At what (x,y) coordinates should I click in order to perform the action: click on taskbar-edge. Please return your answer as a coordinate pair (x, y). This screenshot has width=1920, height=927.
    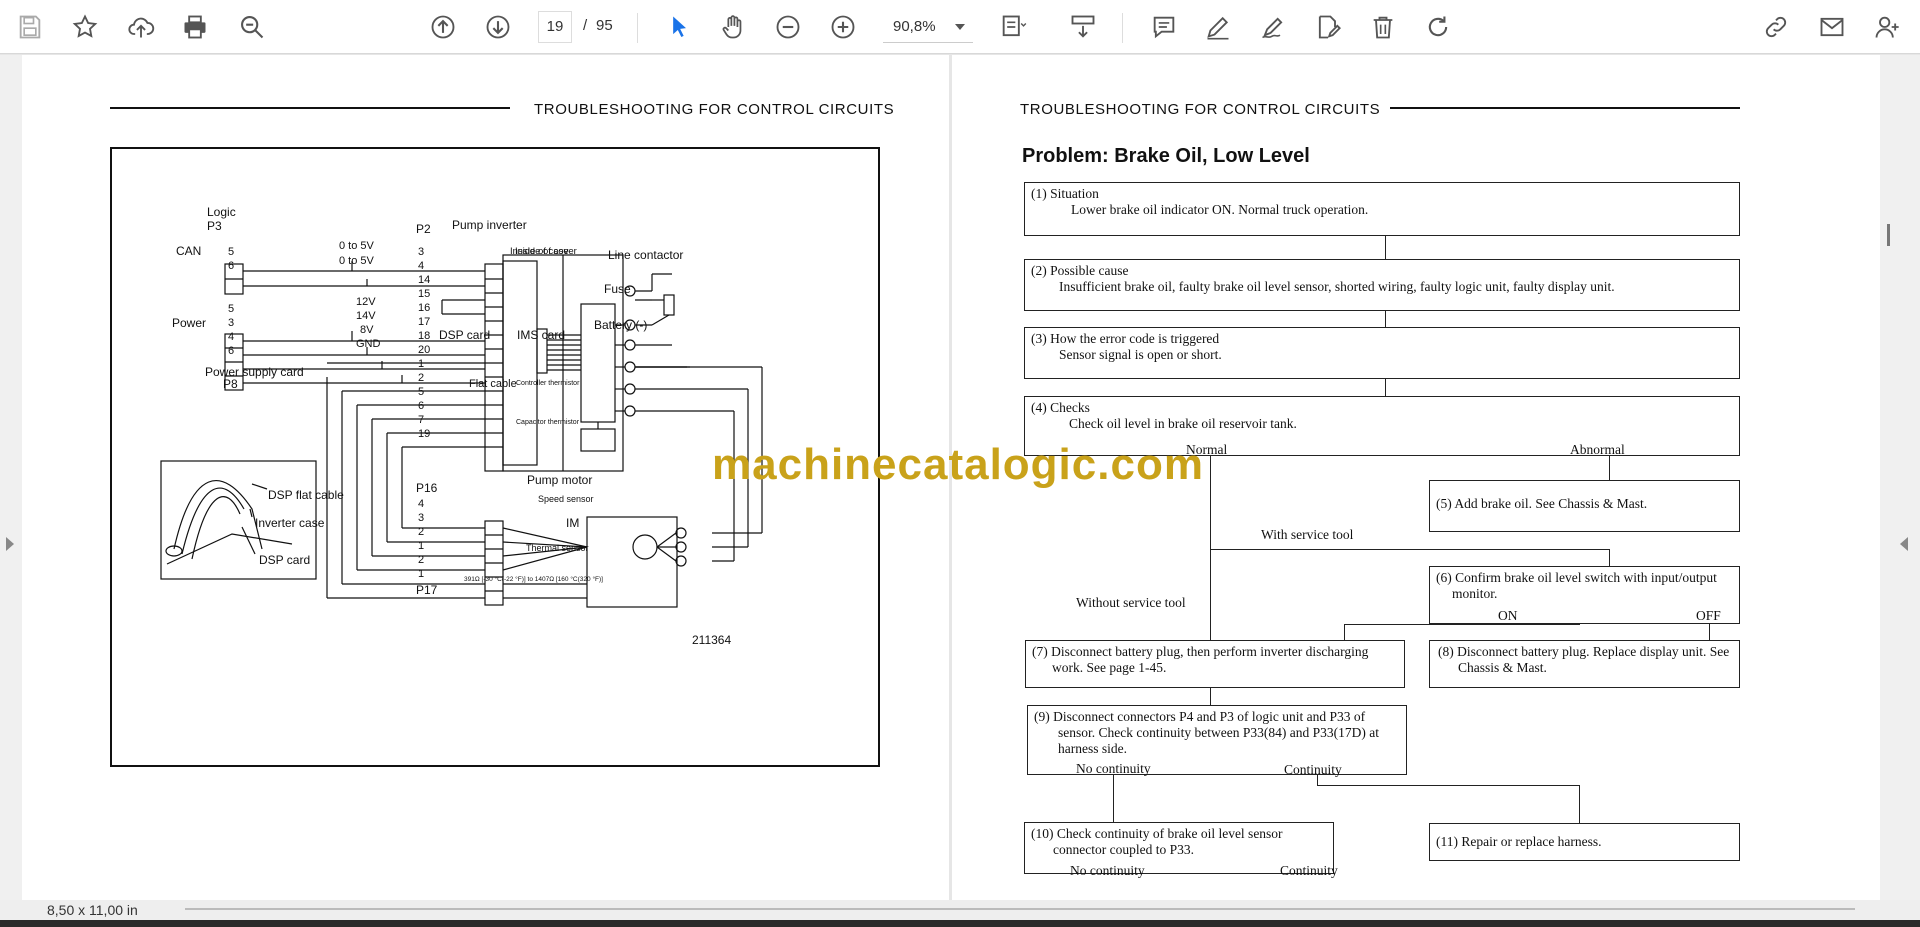
    Looking at the image, I should click on (960, 923).